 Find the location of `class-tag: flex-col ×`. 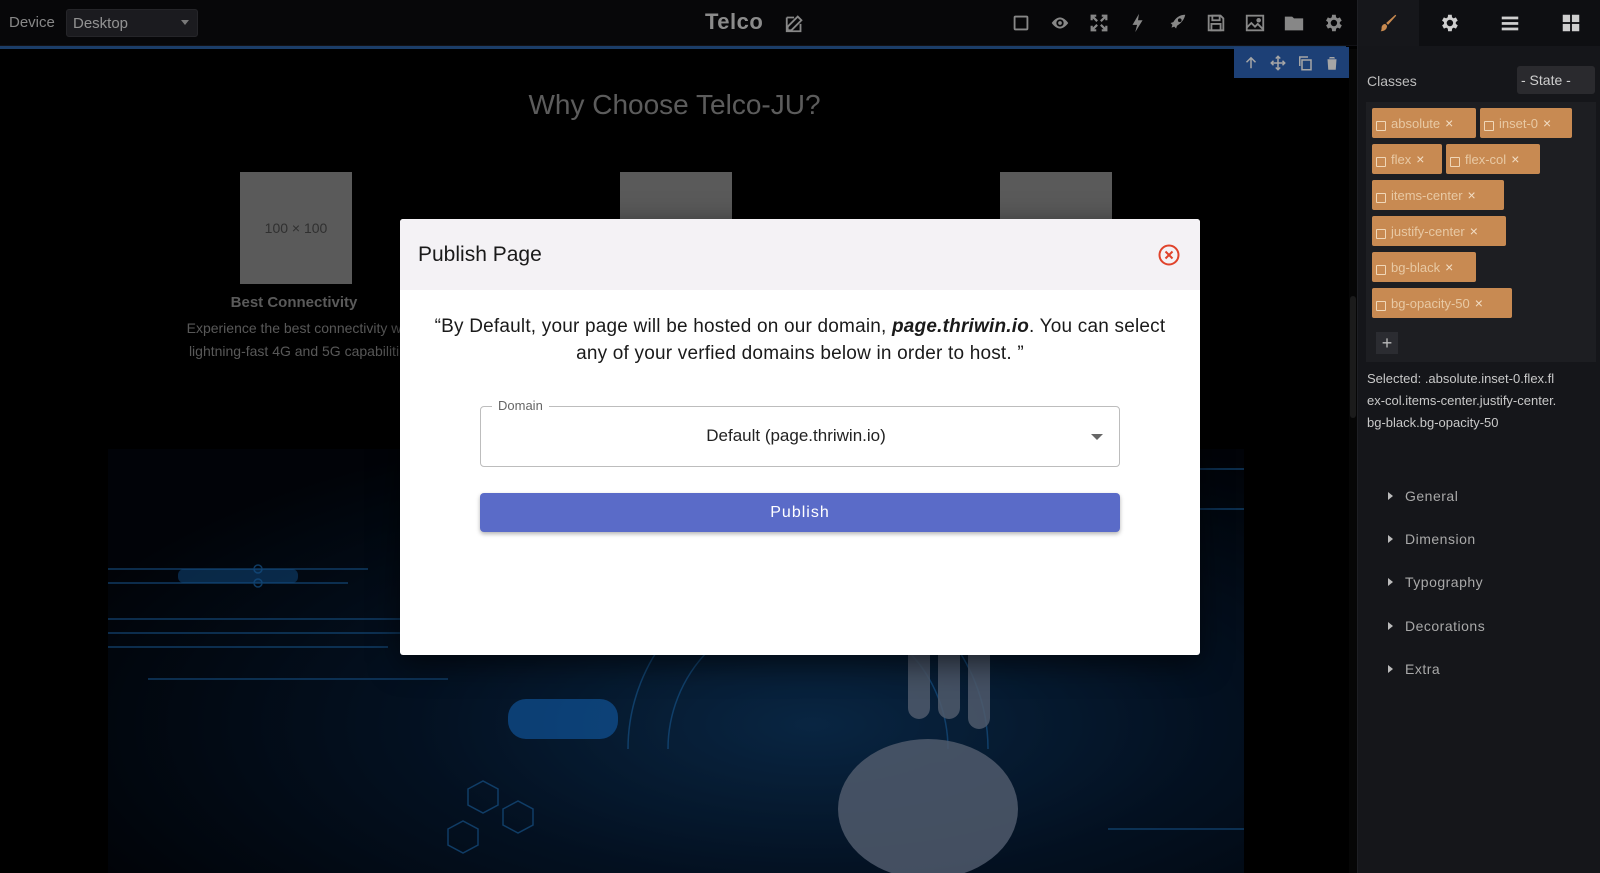

class-tag: flex-col × is located at coordinates (1493, 159).